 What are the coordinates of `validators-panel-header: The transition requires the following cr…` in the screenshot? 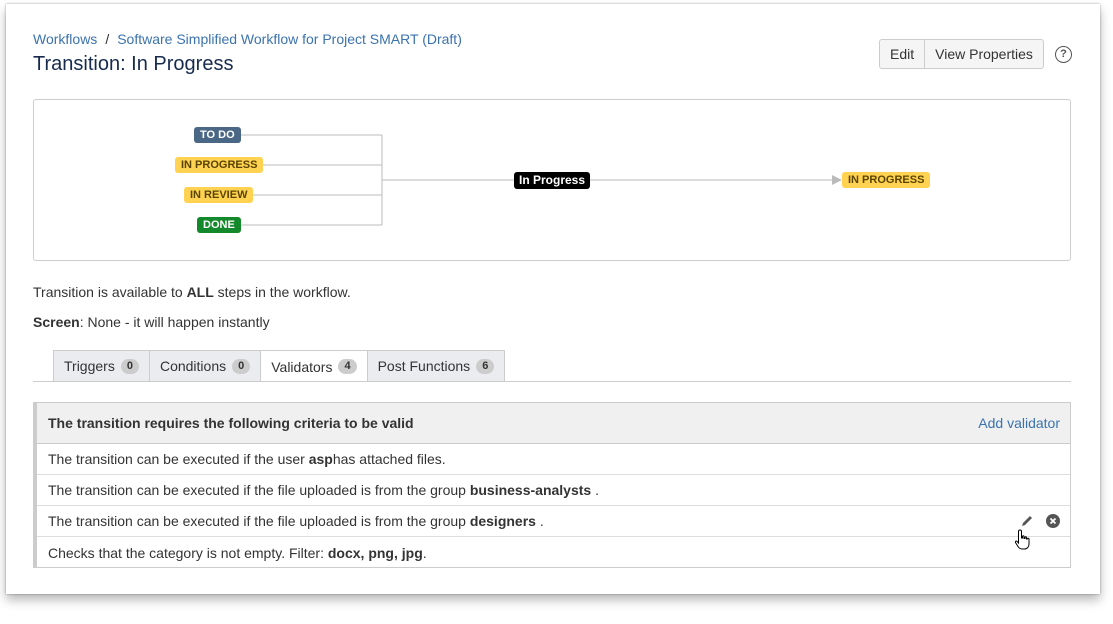 It's located at (553, 423).